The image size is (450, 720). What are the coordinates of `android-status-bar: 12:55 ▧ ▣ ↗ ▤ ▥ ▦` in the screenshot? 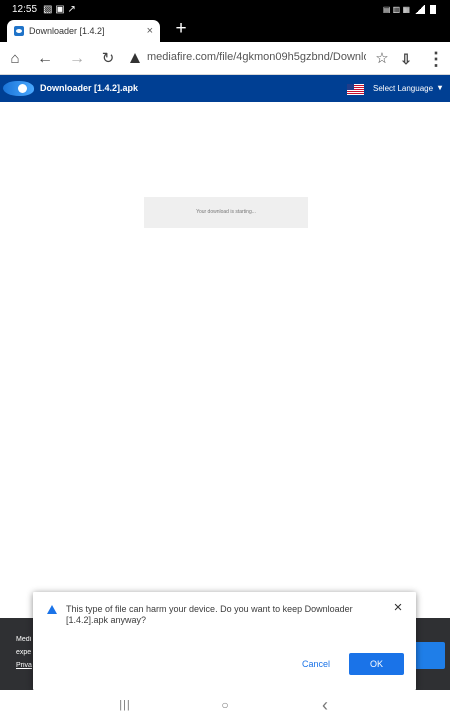 It's located at (225, 9).